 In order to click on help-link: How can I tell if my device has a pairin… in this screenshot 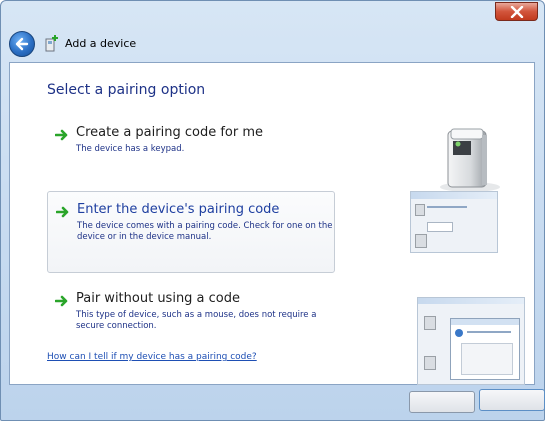, I will do `click(152, 357)`.